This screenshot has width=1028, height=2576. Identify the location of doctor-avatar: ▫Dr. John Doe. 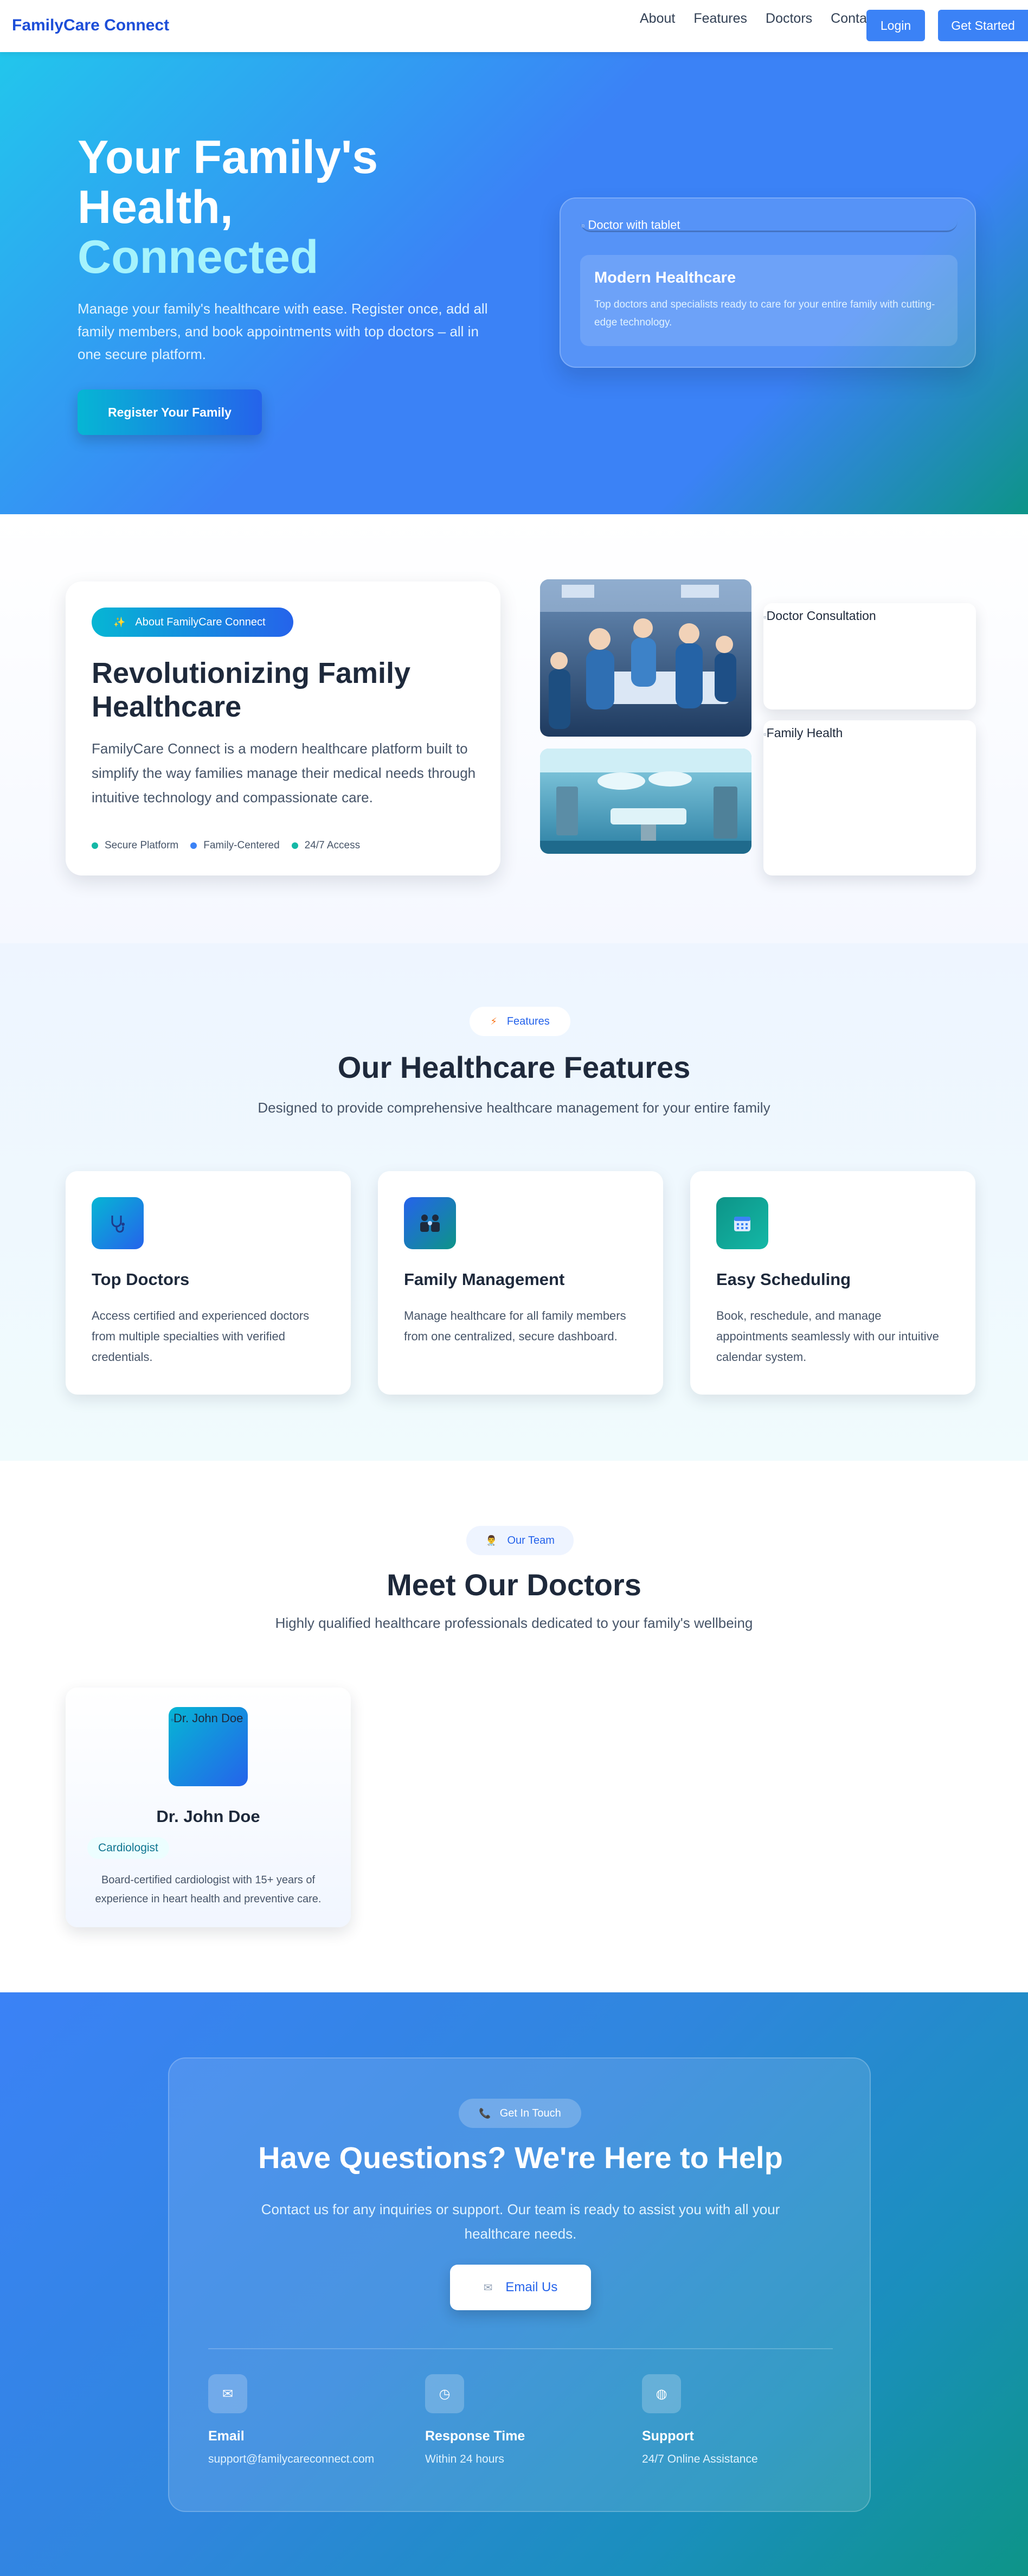
(209, 1746).